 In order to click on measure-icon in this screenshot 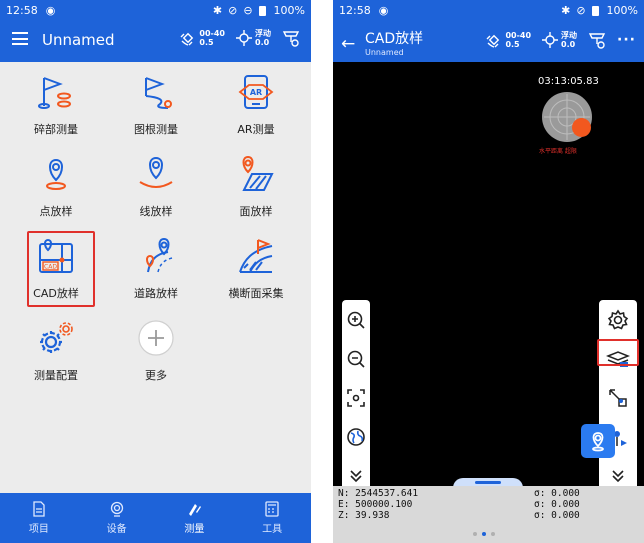, I will do `click(618, 397)`.